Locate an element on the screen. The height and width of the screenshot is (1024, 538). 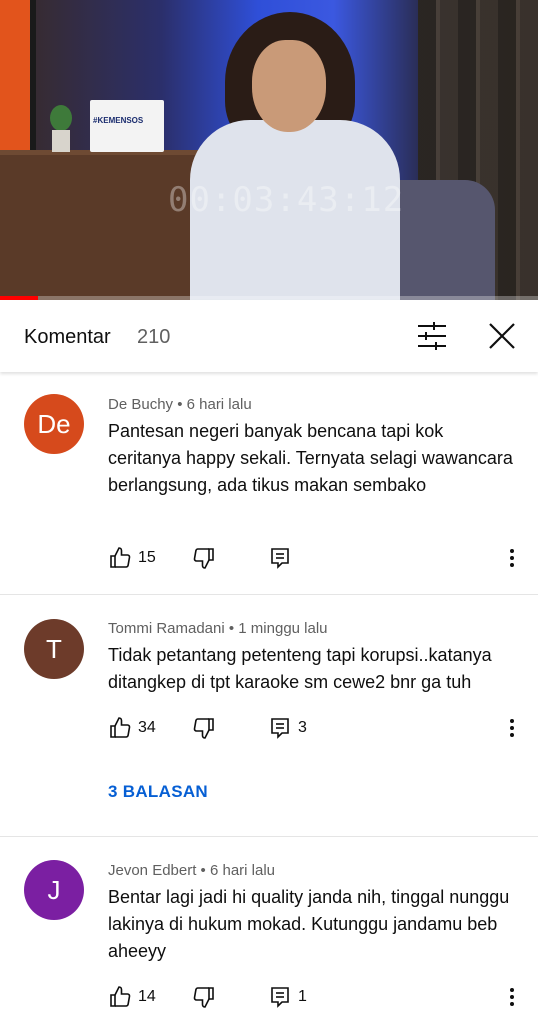
reply-button: 1 is located at coordinates (287, 997).